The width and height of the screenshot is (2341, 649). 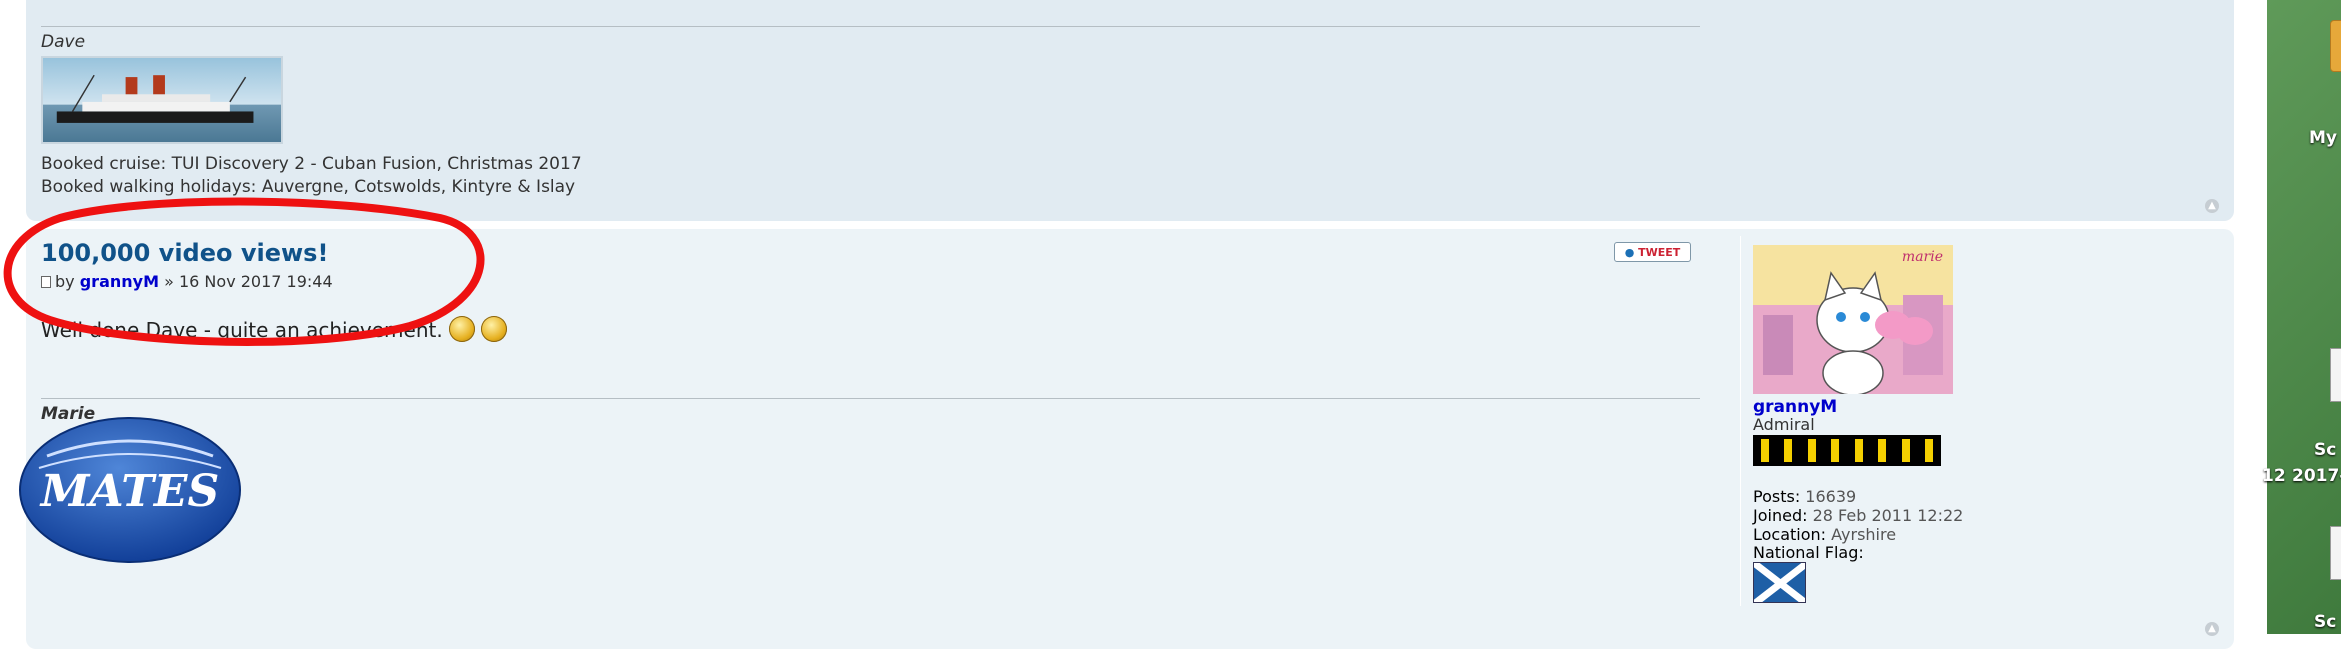 I want to click on desktop-label-number: 12, so click(x=2274, y=476).